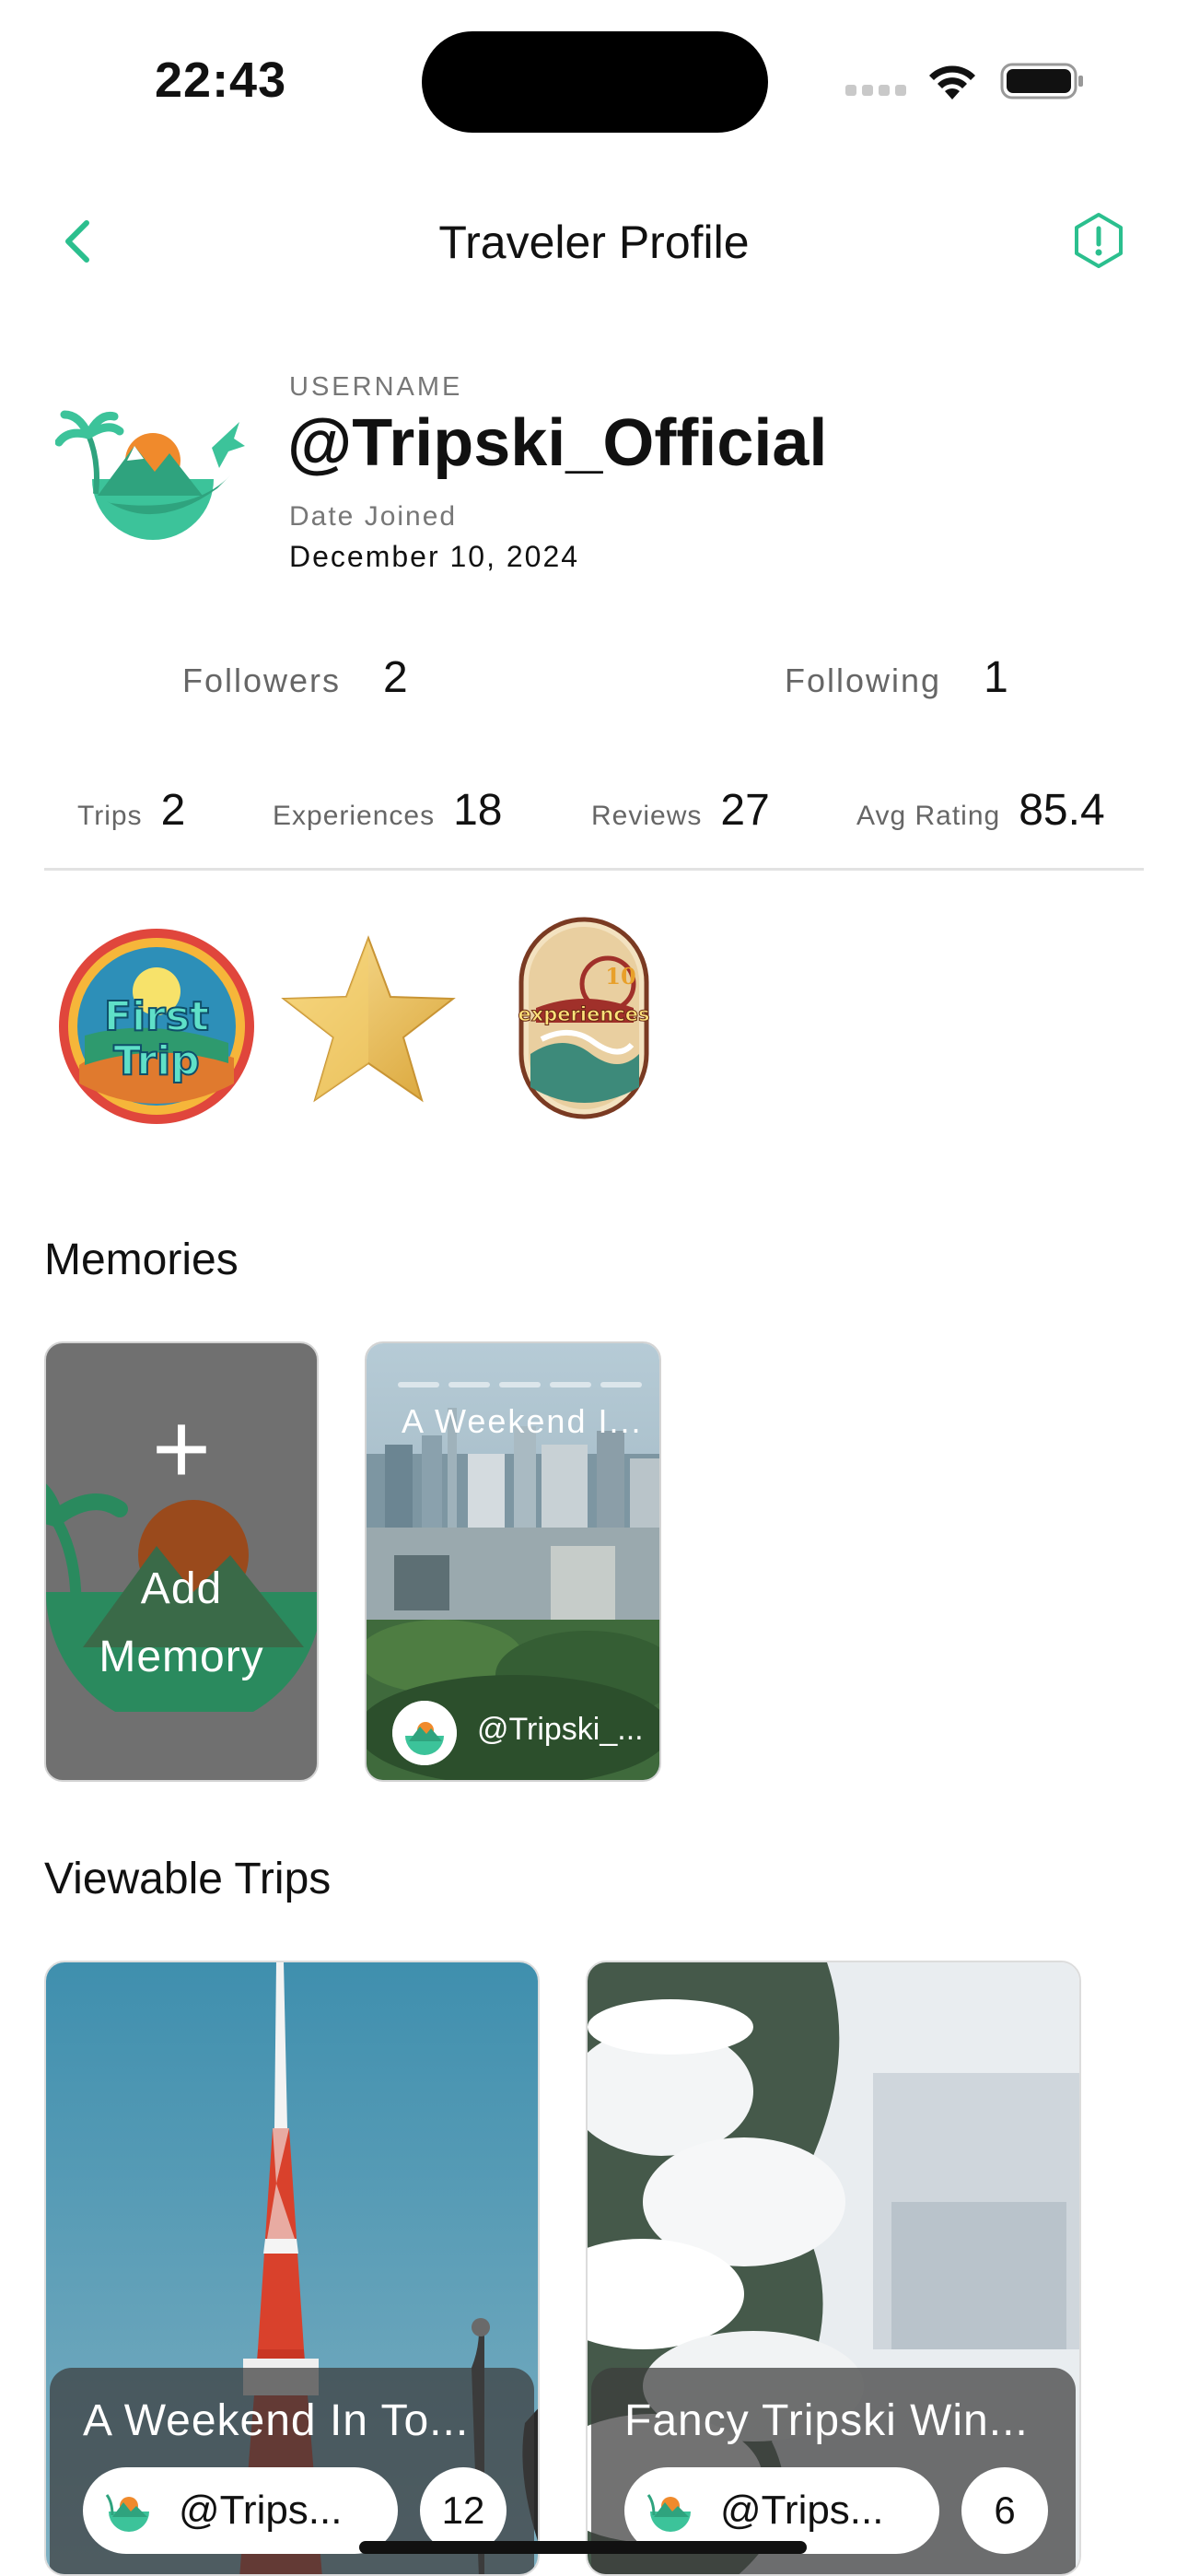  What do you see at coordinates (376, 387) in the screenshot?
I see `username-label: USERNAME` at bounding box center [376, 387].